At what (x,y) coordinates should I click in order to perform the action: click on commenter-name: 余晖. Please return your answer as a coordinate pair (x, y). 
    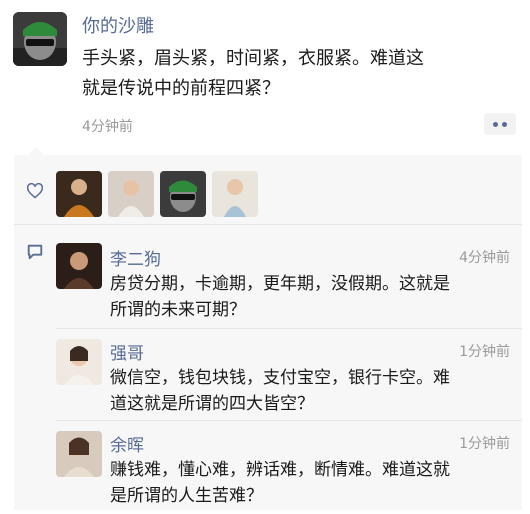
    Looking at the image, I should click on (127, 443).